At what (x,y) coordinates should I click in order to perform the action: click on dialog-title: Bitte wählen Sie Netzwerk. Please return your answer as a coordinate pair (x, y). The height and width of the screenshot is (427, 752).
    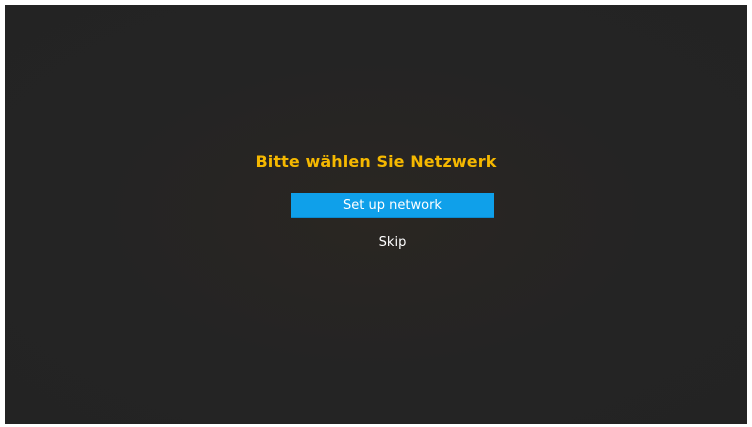
    Looking at the image, I should click on (376, 161).